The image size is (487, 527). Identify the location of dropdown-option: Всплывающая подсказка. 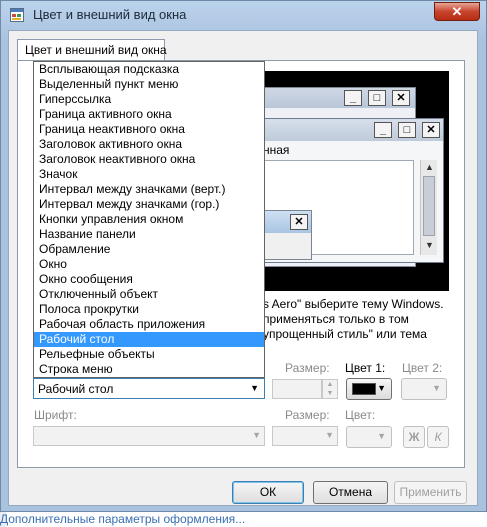
(149, 69).